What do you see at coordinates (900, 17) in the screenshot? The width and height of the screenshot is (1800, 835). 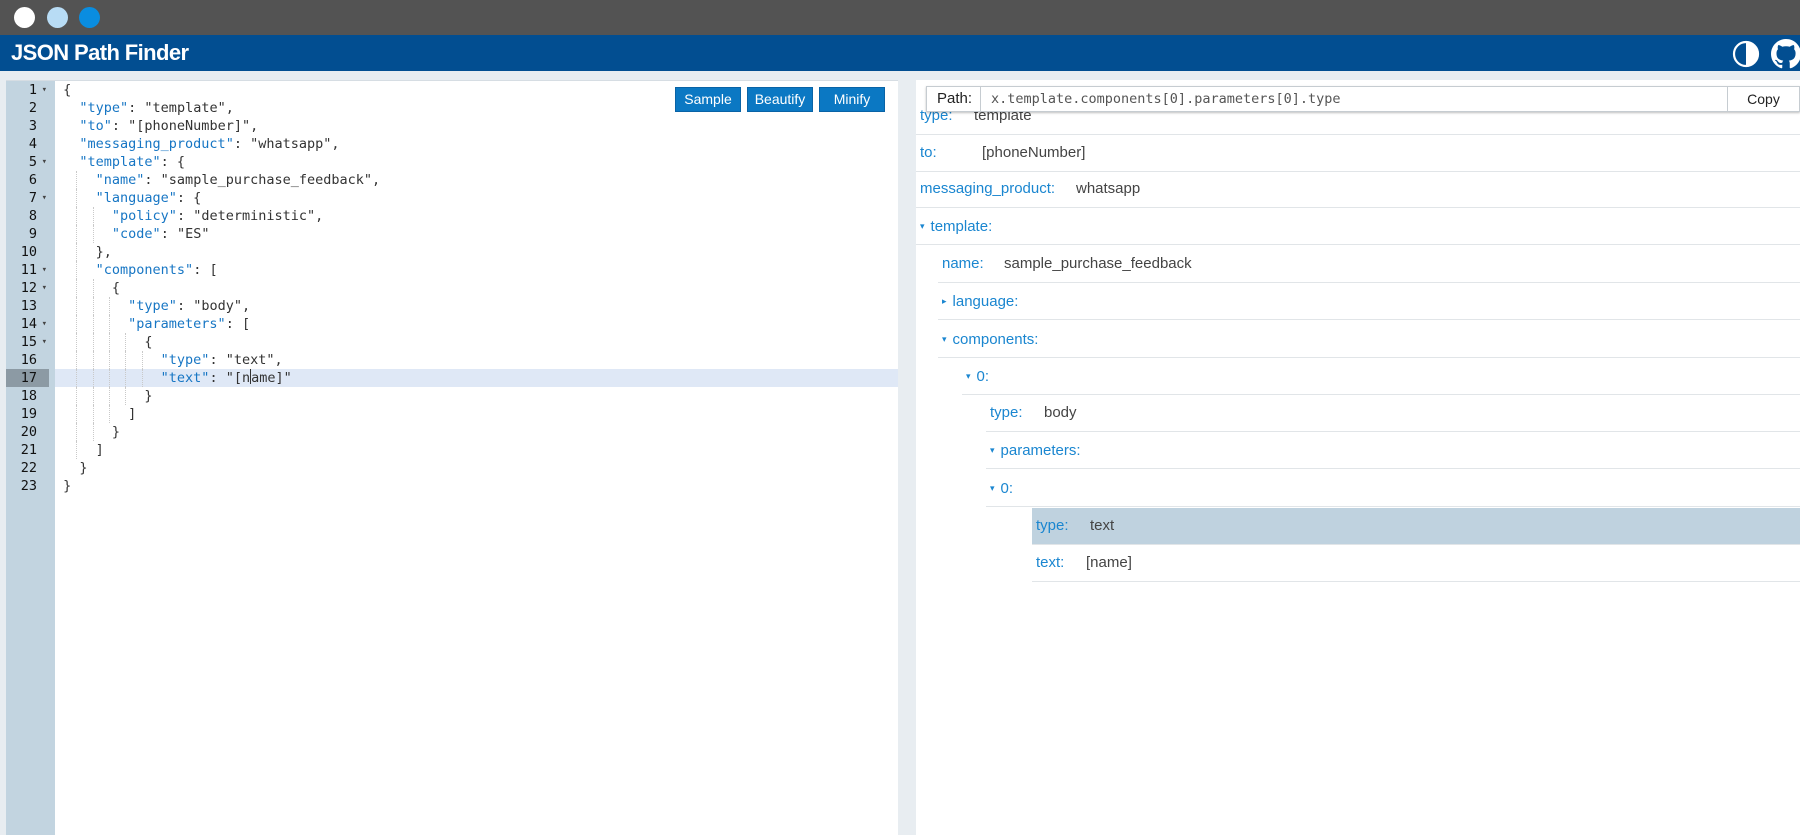 I see `window-titlebar` at bounding box center [900, 17].